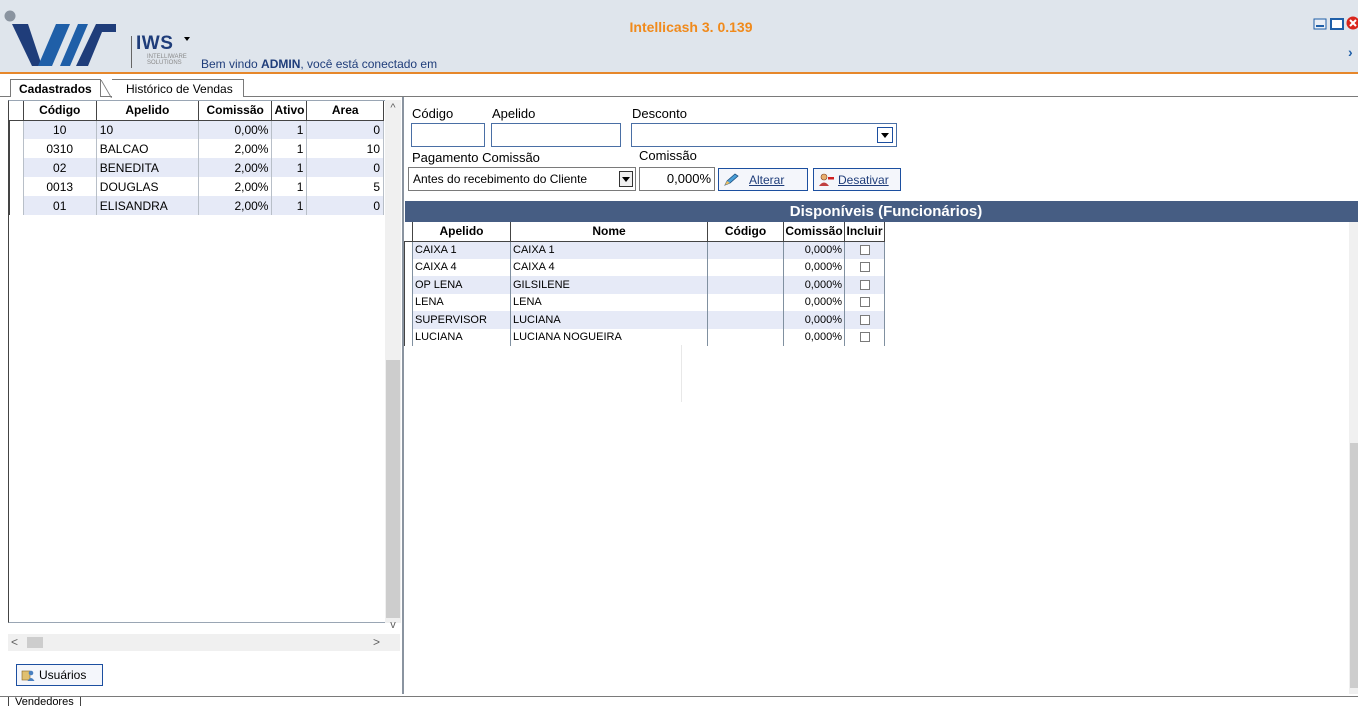  I want to click on table-row: 0013 DOUGLAS 2,00% 1 5, so click(196, 186).